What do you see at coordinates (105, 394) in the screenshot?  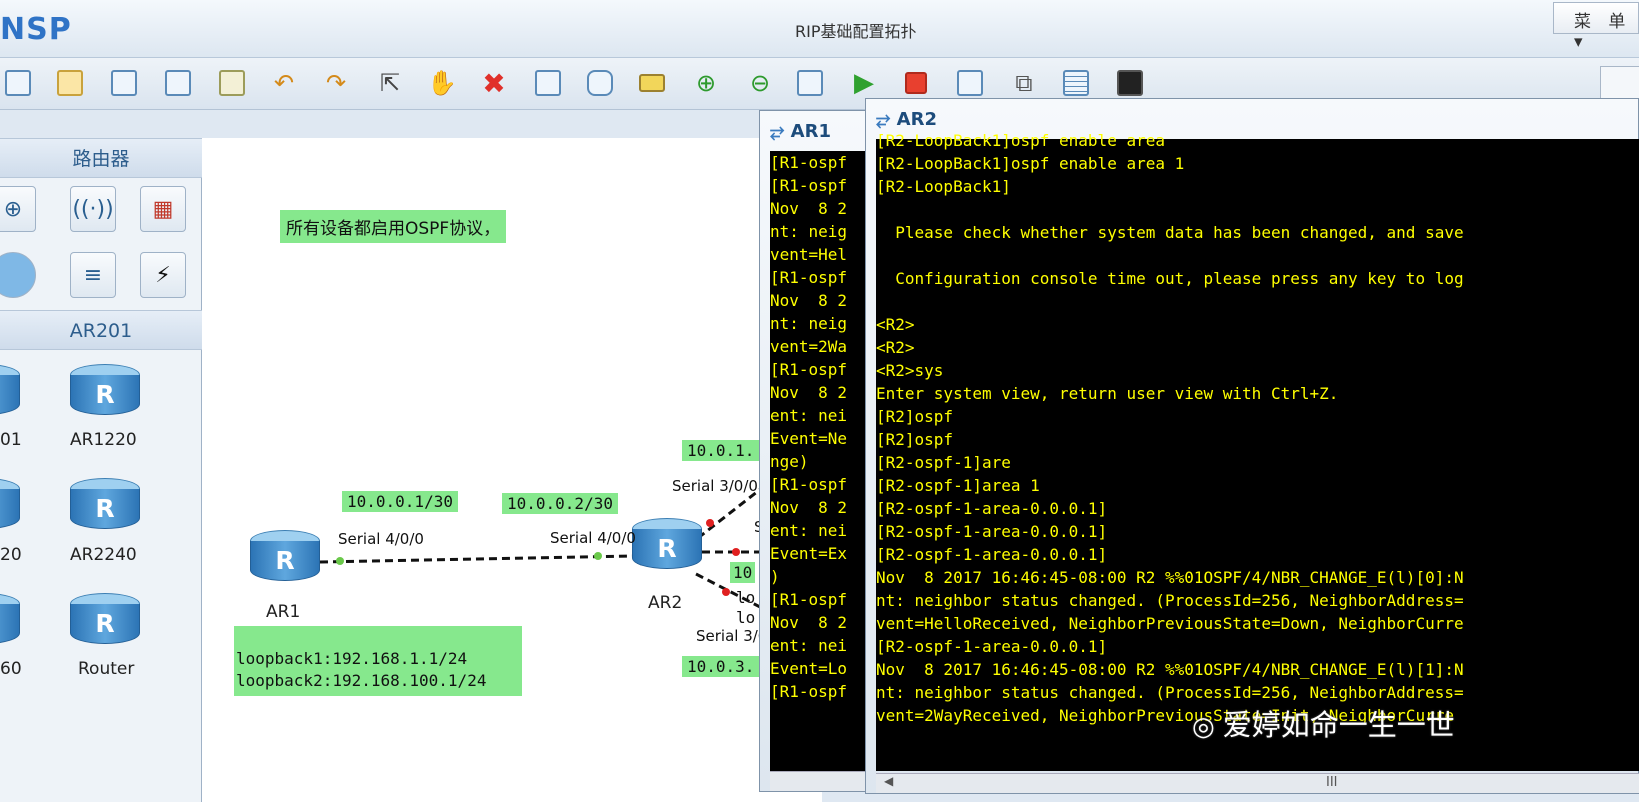 I see `router-ar1220: R` at bounding box center [105, 394].